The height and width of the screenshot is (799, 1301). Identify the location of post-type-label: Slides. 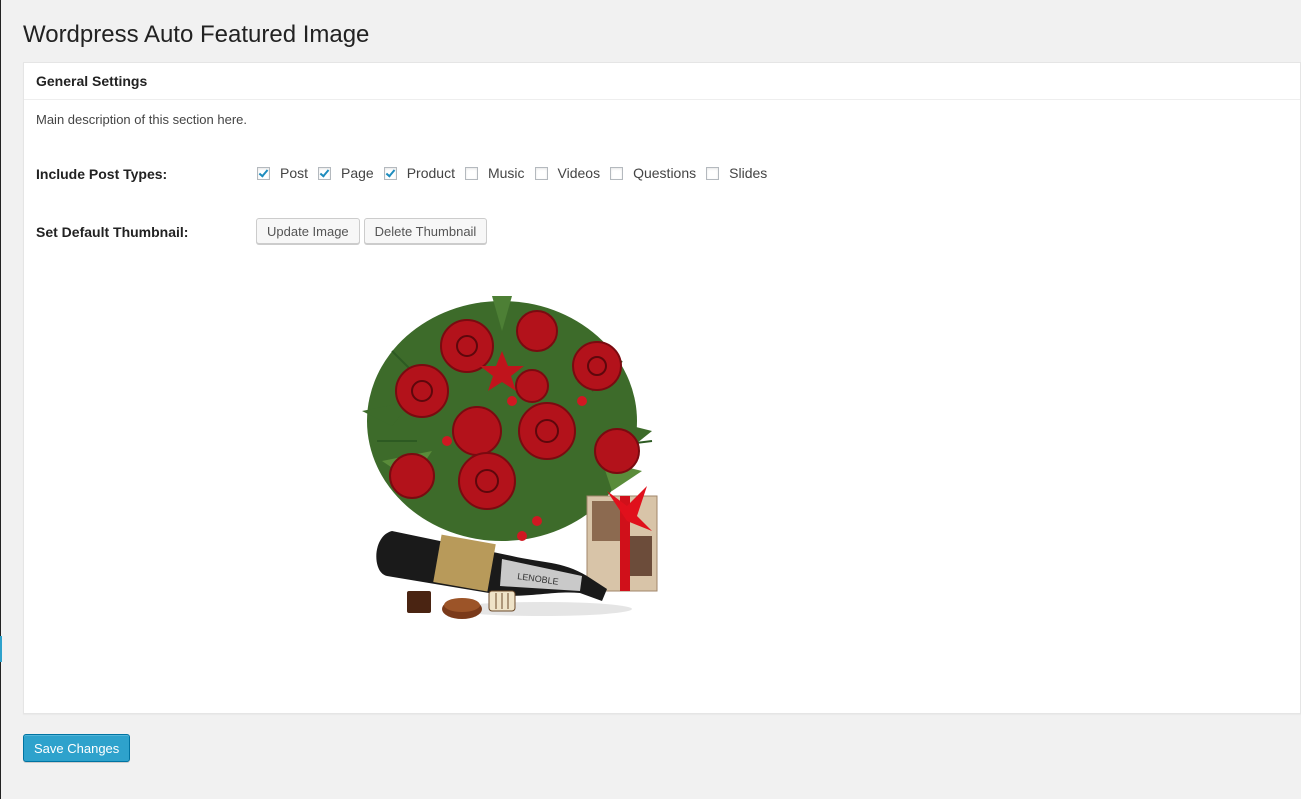
(748, 173).